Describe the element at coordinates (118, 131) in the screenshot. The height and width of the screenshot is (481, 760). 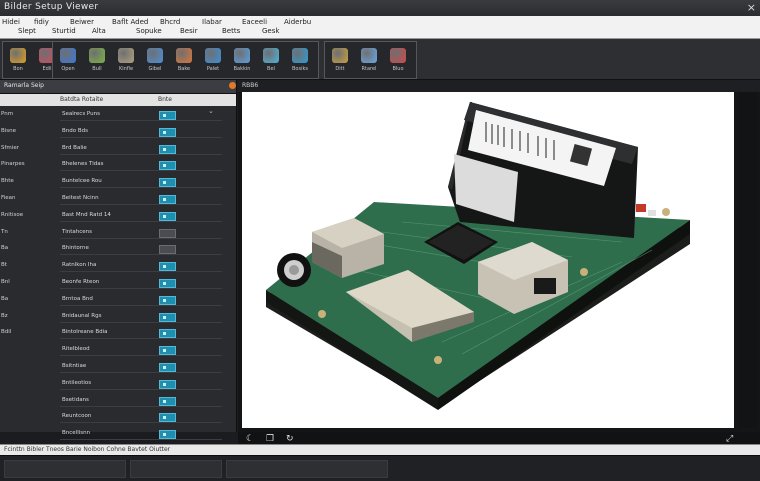
I see `property-row: Bisne Bndo Bds` at that location.